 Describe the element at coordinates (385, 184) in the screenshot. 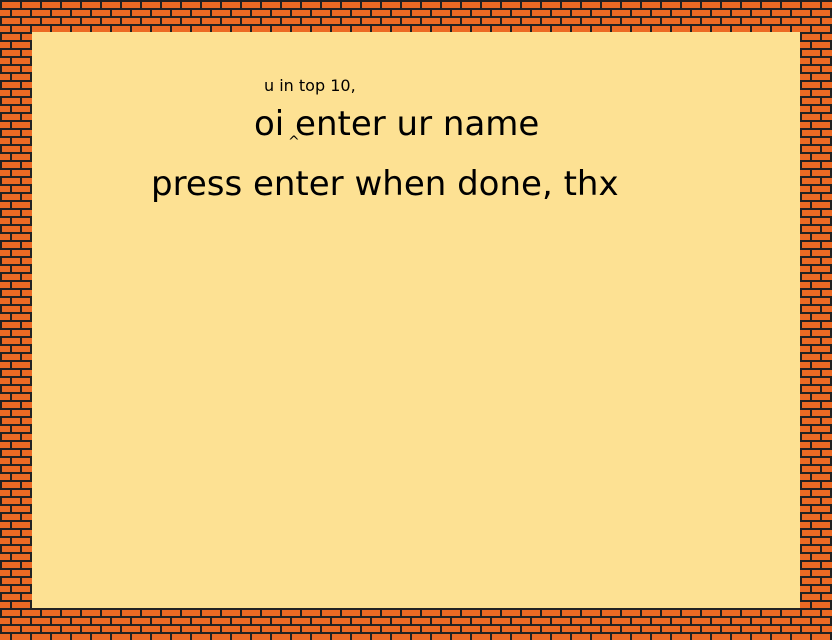

I see `enter-instruction: press enter when done, thx` at that location.